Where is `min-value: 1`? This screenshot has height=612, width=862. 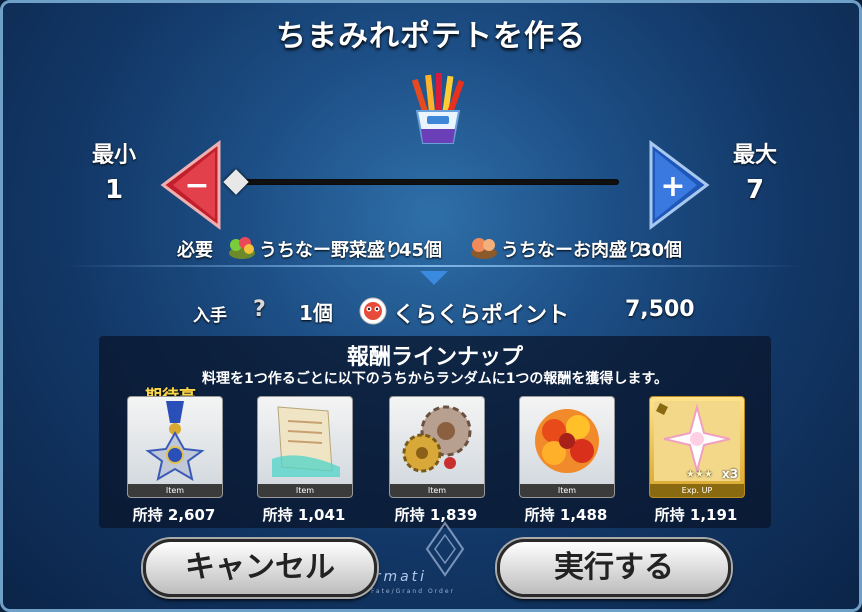
min-value: 1 is located at coordinates (114, 190).